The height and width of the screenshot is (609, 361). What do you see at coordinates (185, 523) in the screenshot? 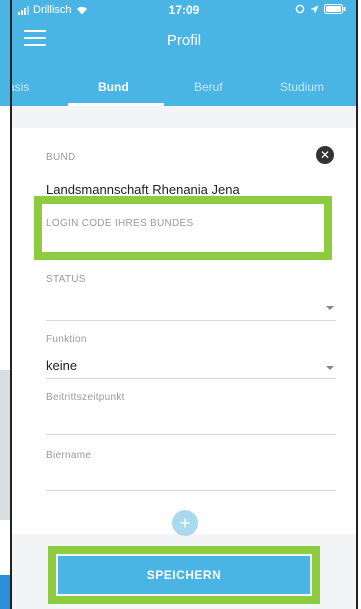
I see `add-icon: +` at bounding box center [185, 523].